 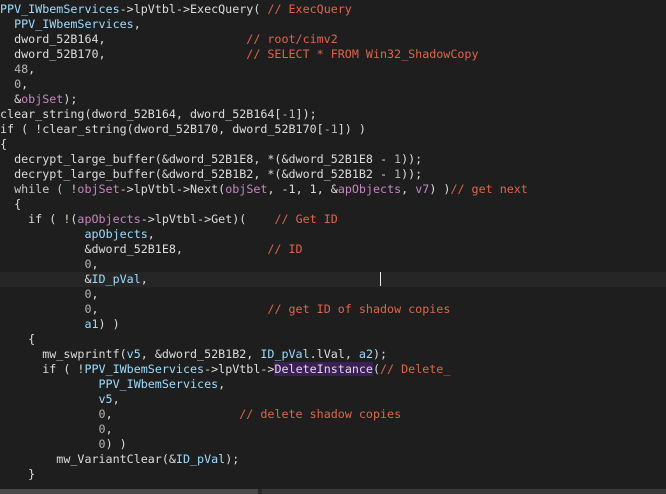 What do you see at coordinates (200, 354) in the screenshot?
I see `code-token: , &dword_52B1B2,` at bounding box center [200, 354].